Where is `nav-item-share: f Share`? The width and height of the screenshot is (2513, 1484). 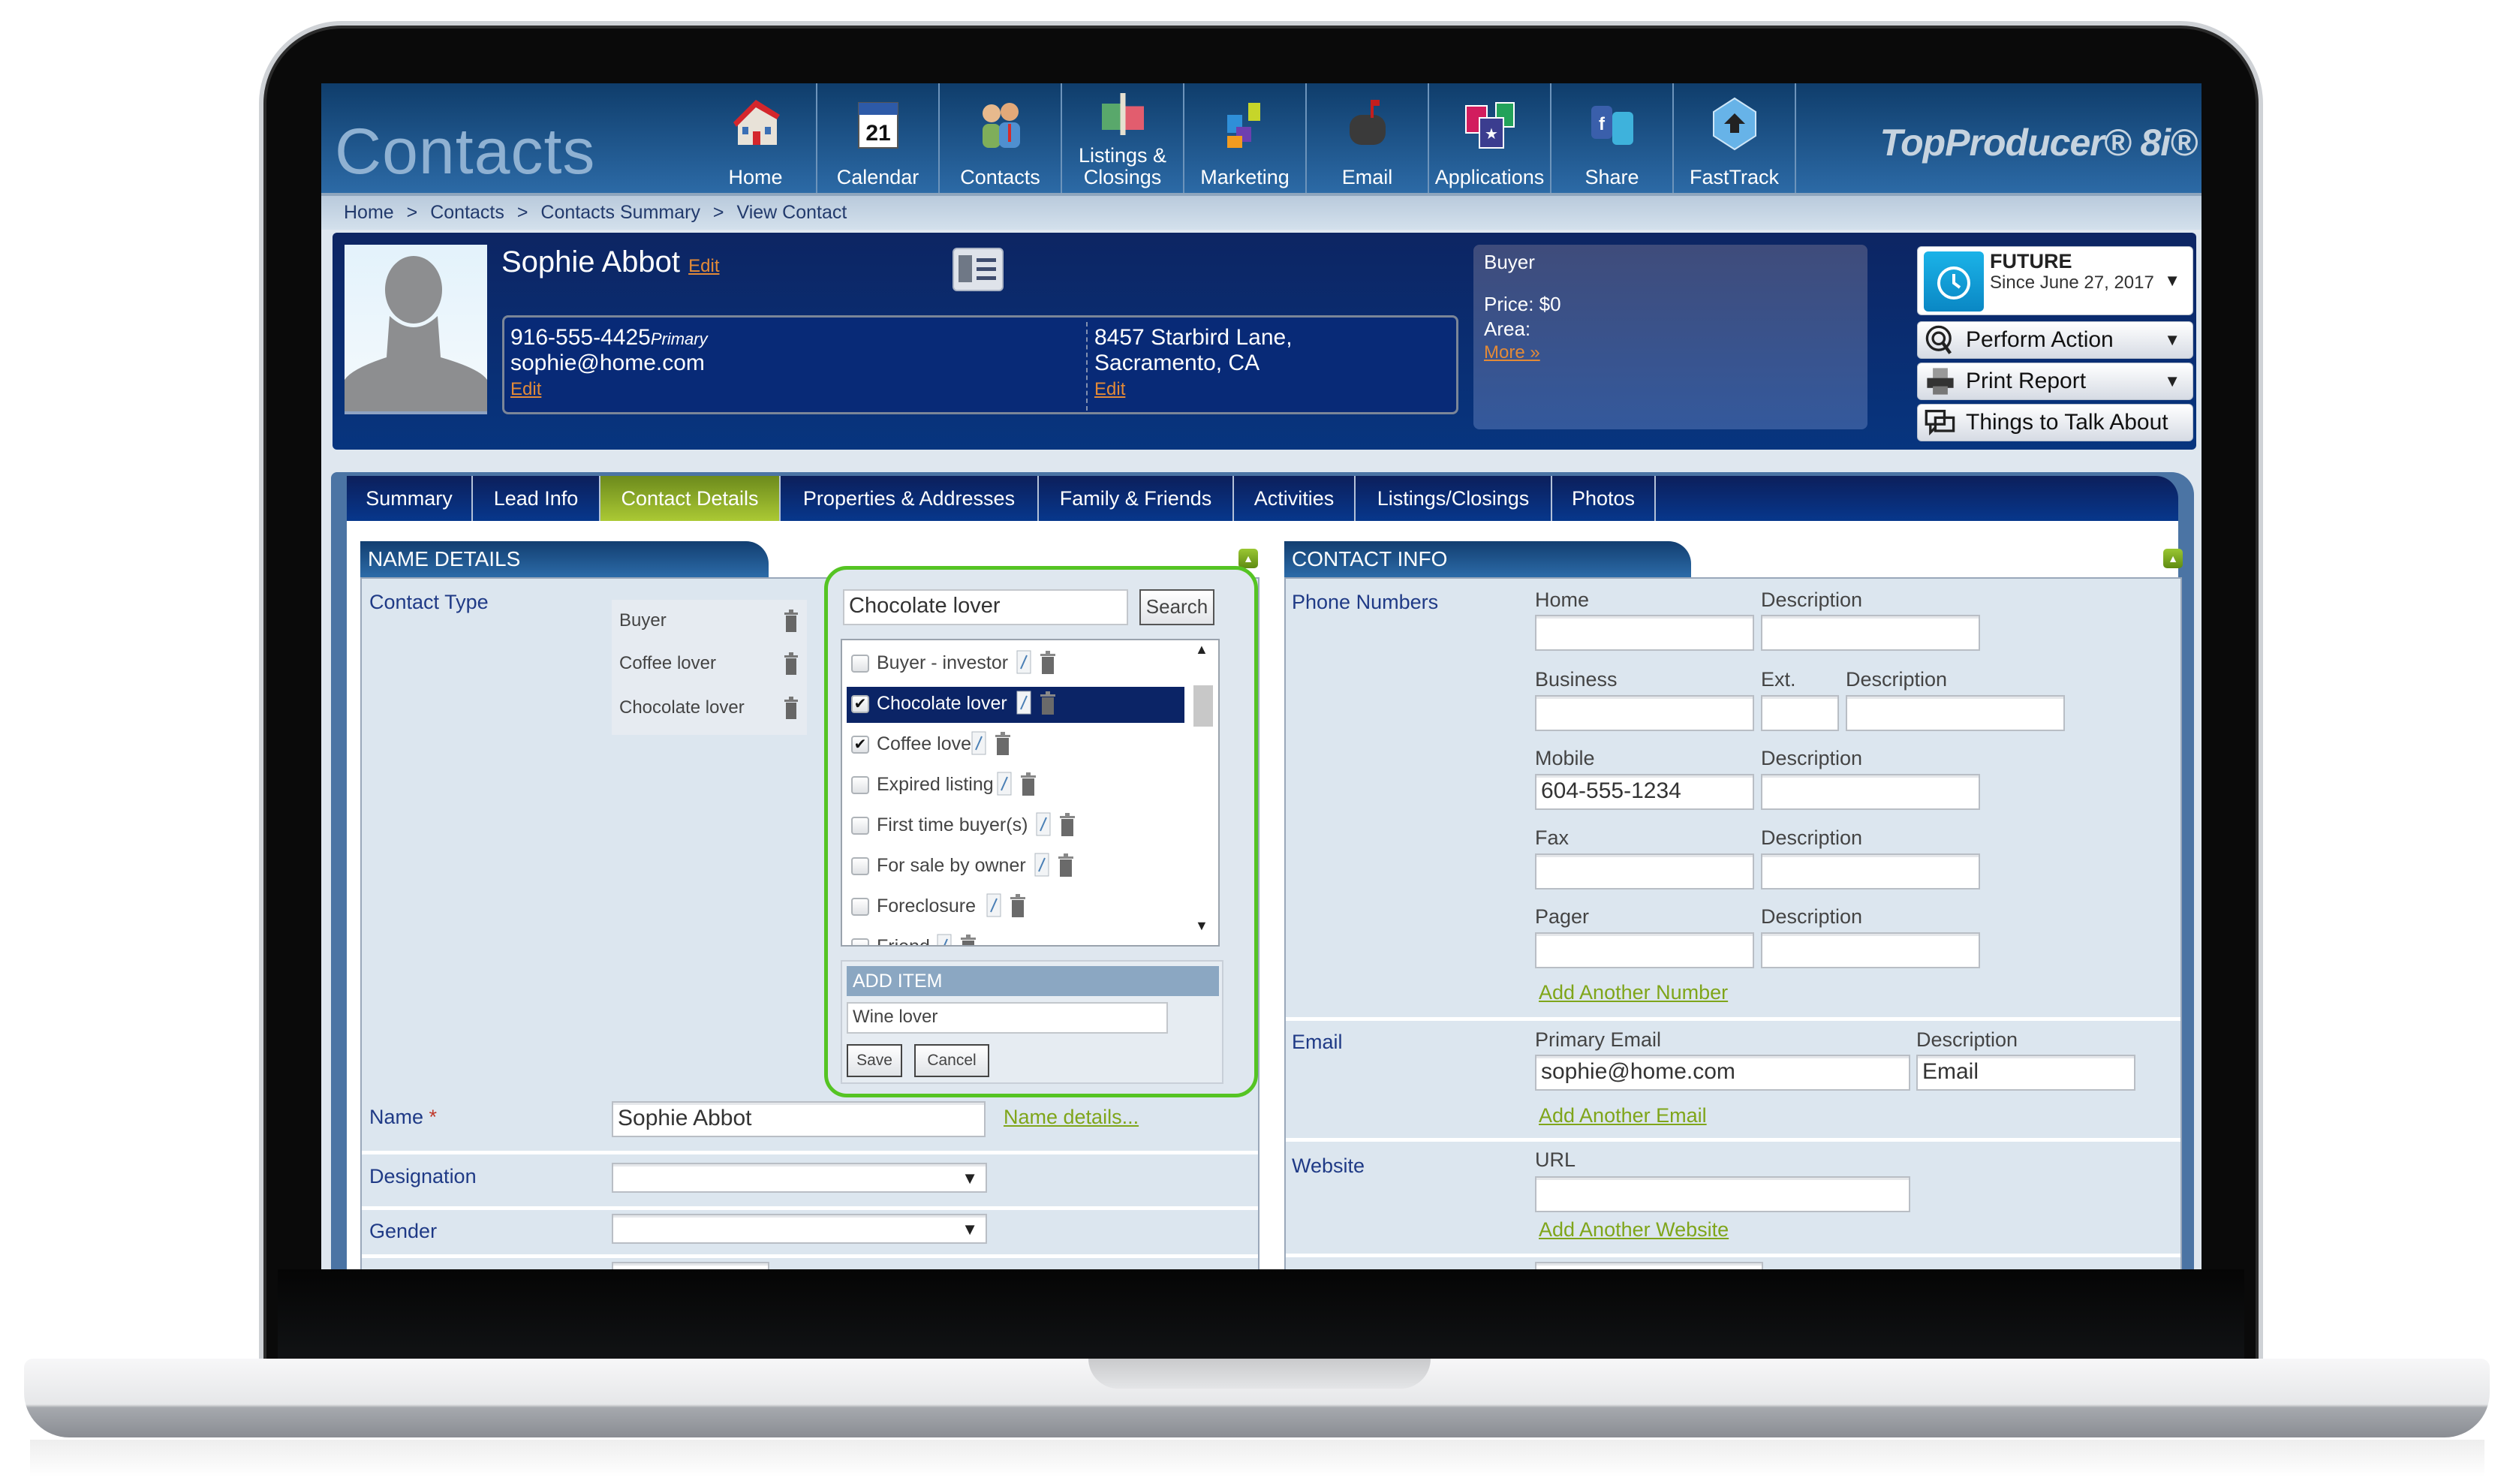
nav-item-share: f Share is located at coordinates (1613, 138).